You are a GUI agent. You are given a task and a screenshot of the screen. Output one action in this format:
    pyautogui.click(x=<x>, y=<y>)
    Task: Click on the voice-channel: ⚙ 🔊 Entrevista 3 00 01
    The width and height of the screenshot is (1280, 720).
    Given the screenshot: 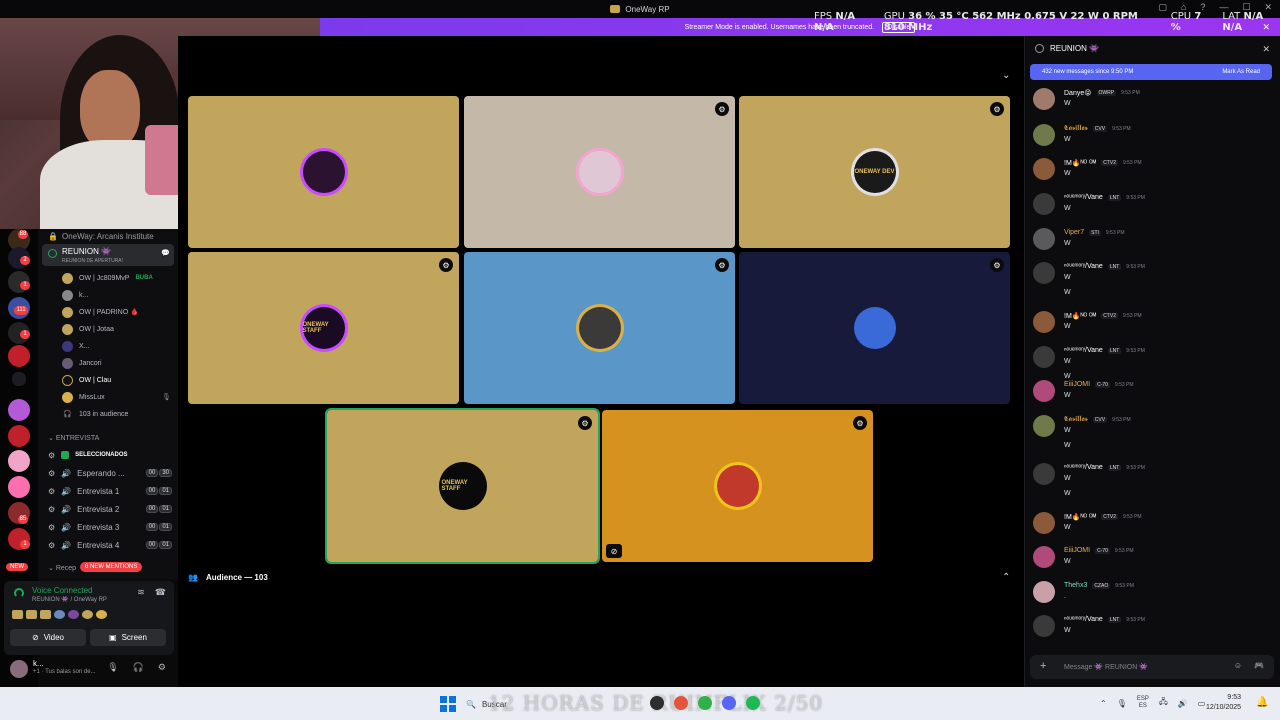 What is the action you would take?
    pyautogui.click(x=110, y=527)
    